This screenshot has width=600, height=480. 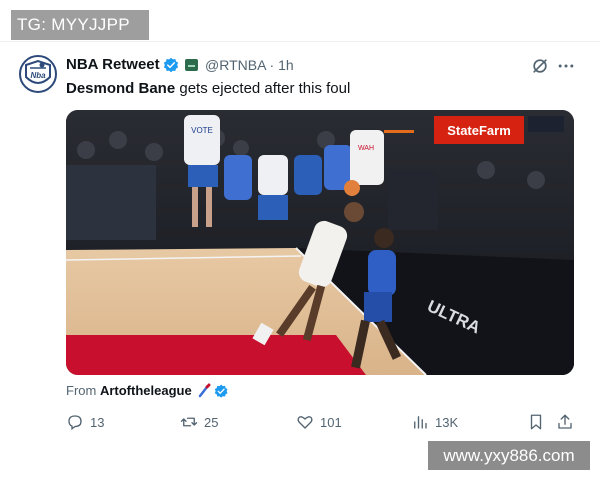 I want to click on share-icon, so click(x=565, y=421).